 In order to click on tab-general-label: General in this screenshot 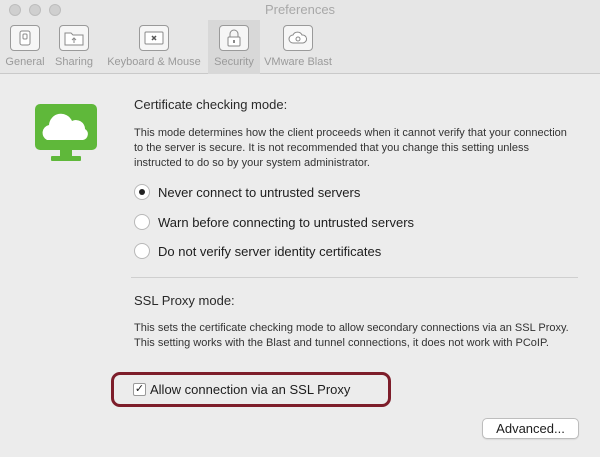, I will do `click(25, 62)`.